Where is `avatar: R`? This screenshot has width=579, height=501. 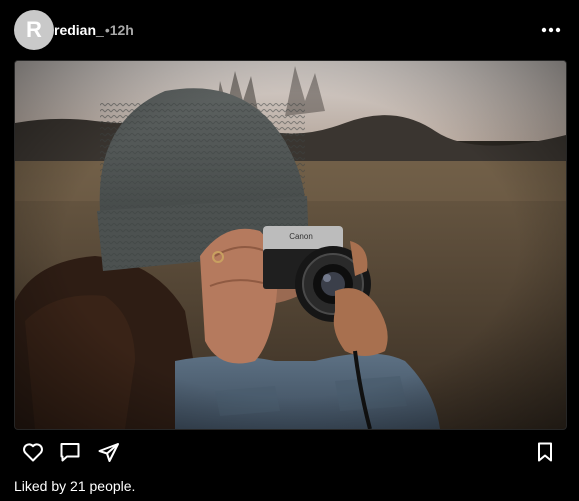 avatar: R is located at coordinates (34, 30).